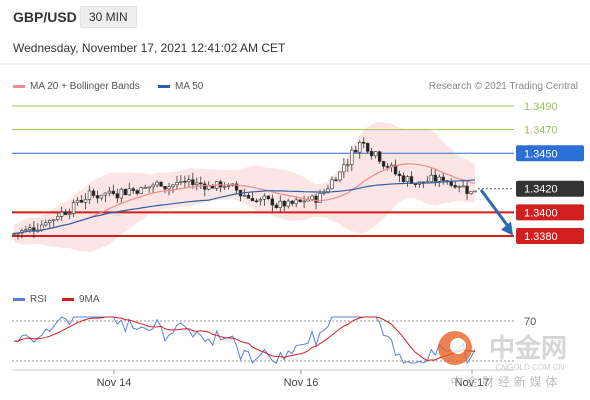  Describe the element at coordinates (541, 190) in the screenshot. I see `level-label-1.3420: 1.3420` at that location.